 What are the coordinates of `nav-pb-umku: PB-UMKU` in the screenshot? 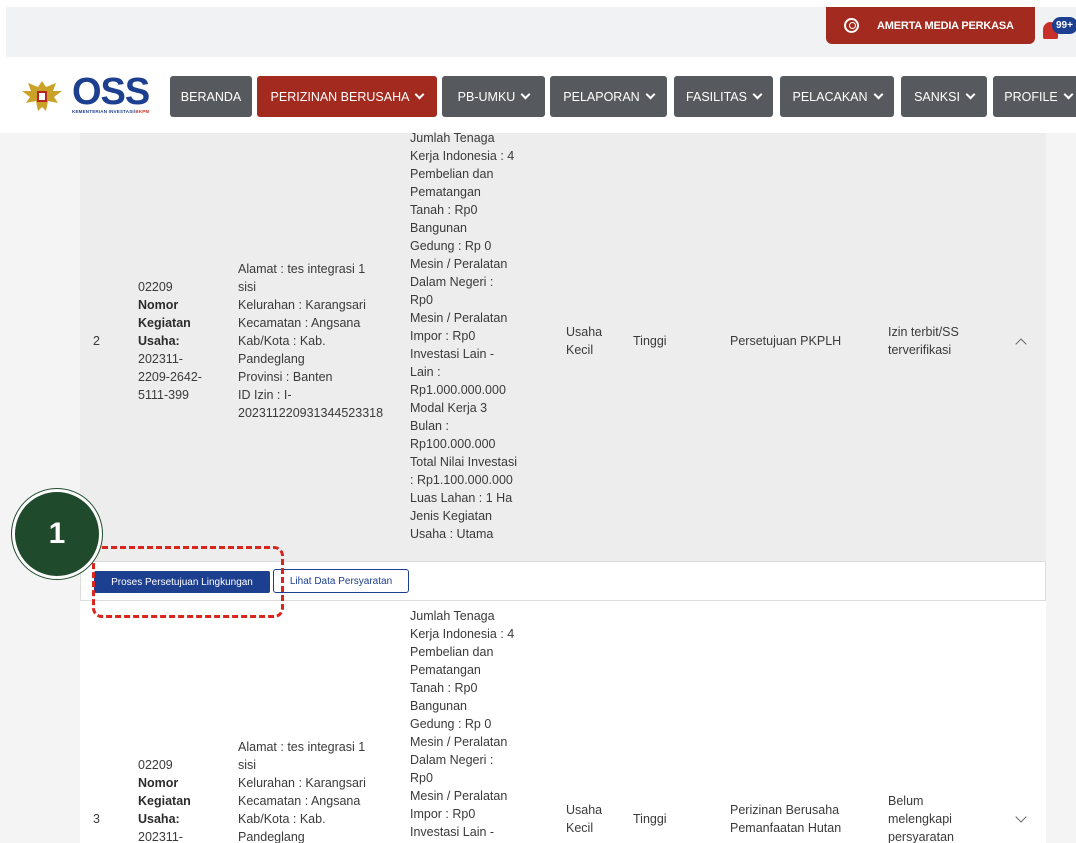 It's located at (493, 96).